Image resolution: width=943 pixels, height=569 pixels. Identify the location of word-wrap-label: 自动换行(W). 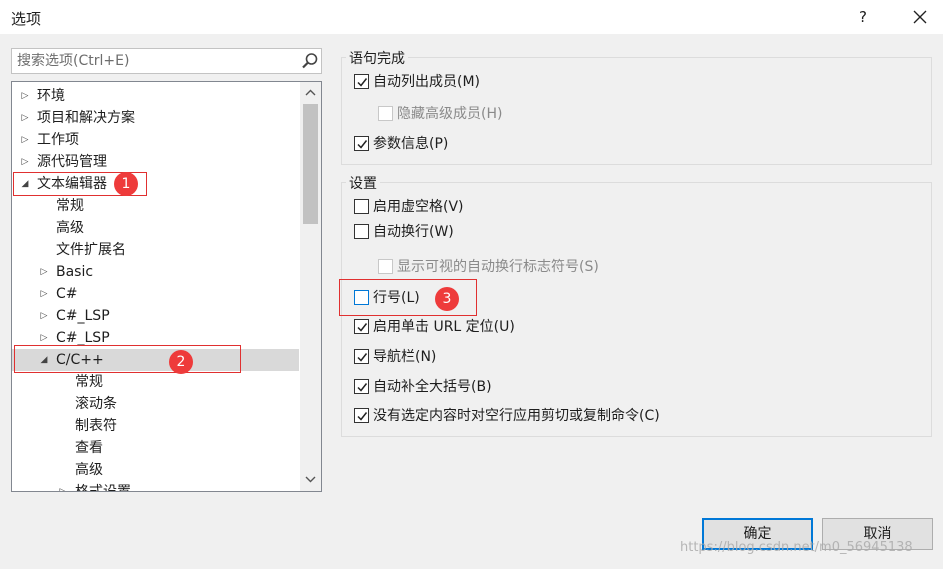
(413, 232).